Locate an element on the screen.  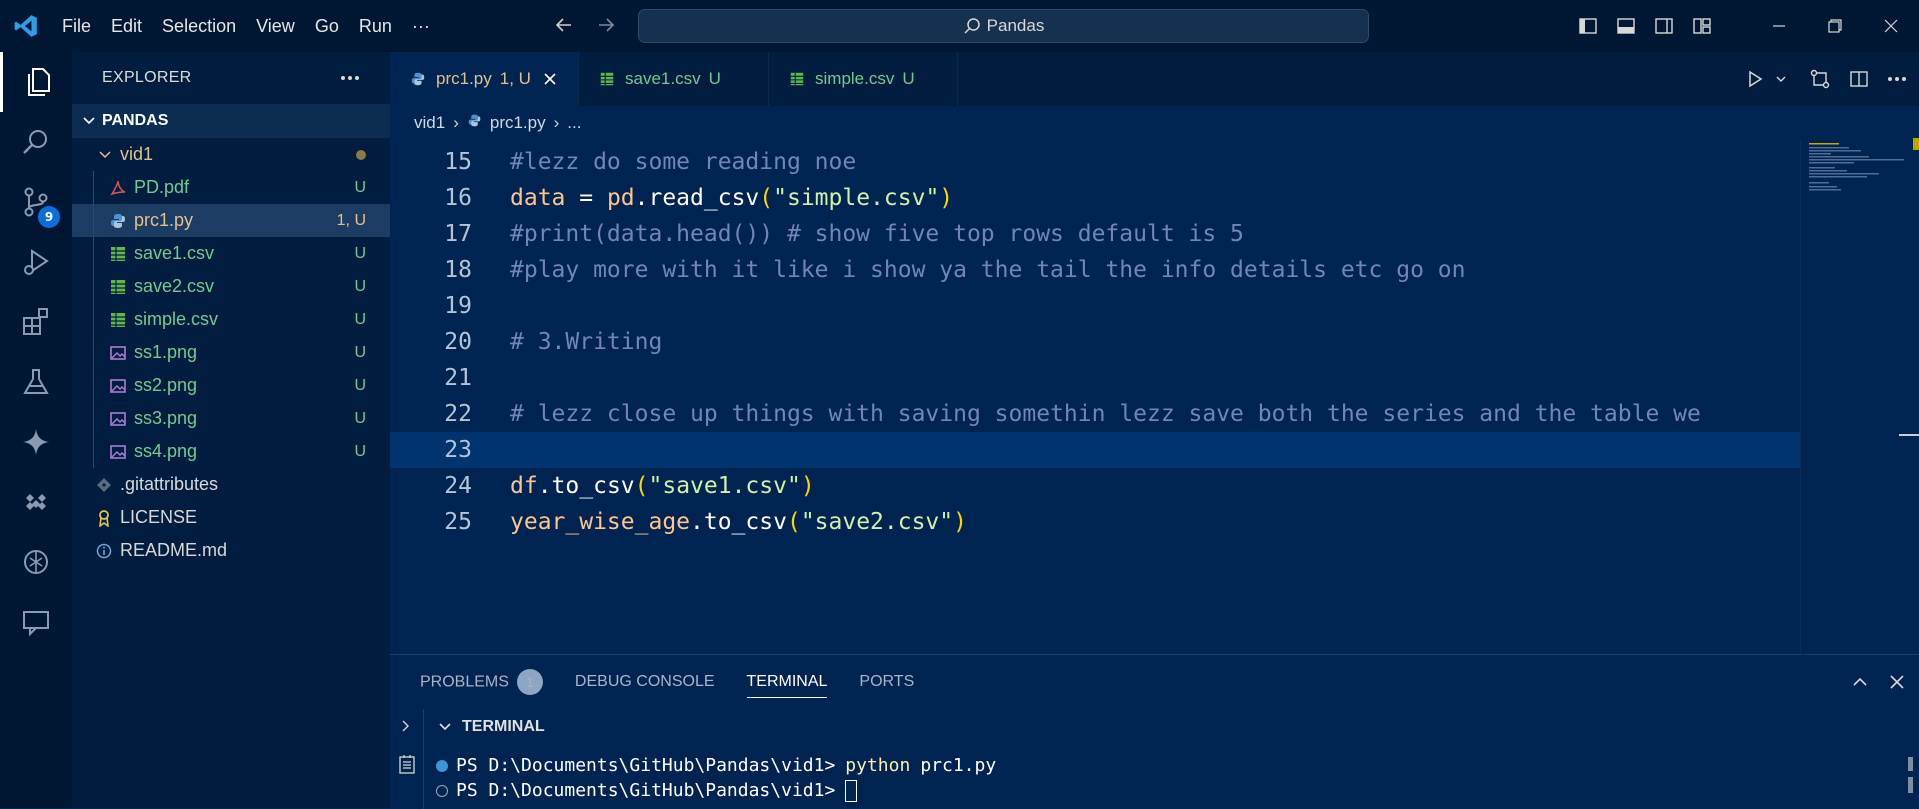
tab-prc1-py: prc1.py 1, U is located at coordinates (484, 79).